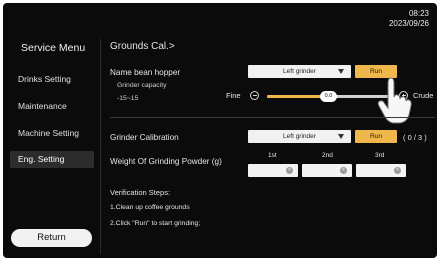 This screenshot has width=440, height=261. Describe the element at coordinates (52, 79) in the screenshot. I see `sidebar-item-drinks-setting: Drinks Setting` at that location.